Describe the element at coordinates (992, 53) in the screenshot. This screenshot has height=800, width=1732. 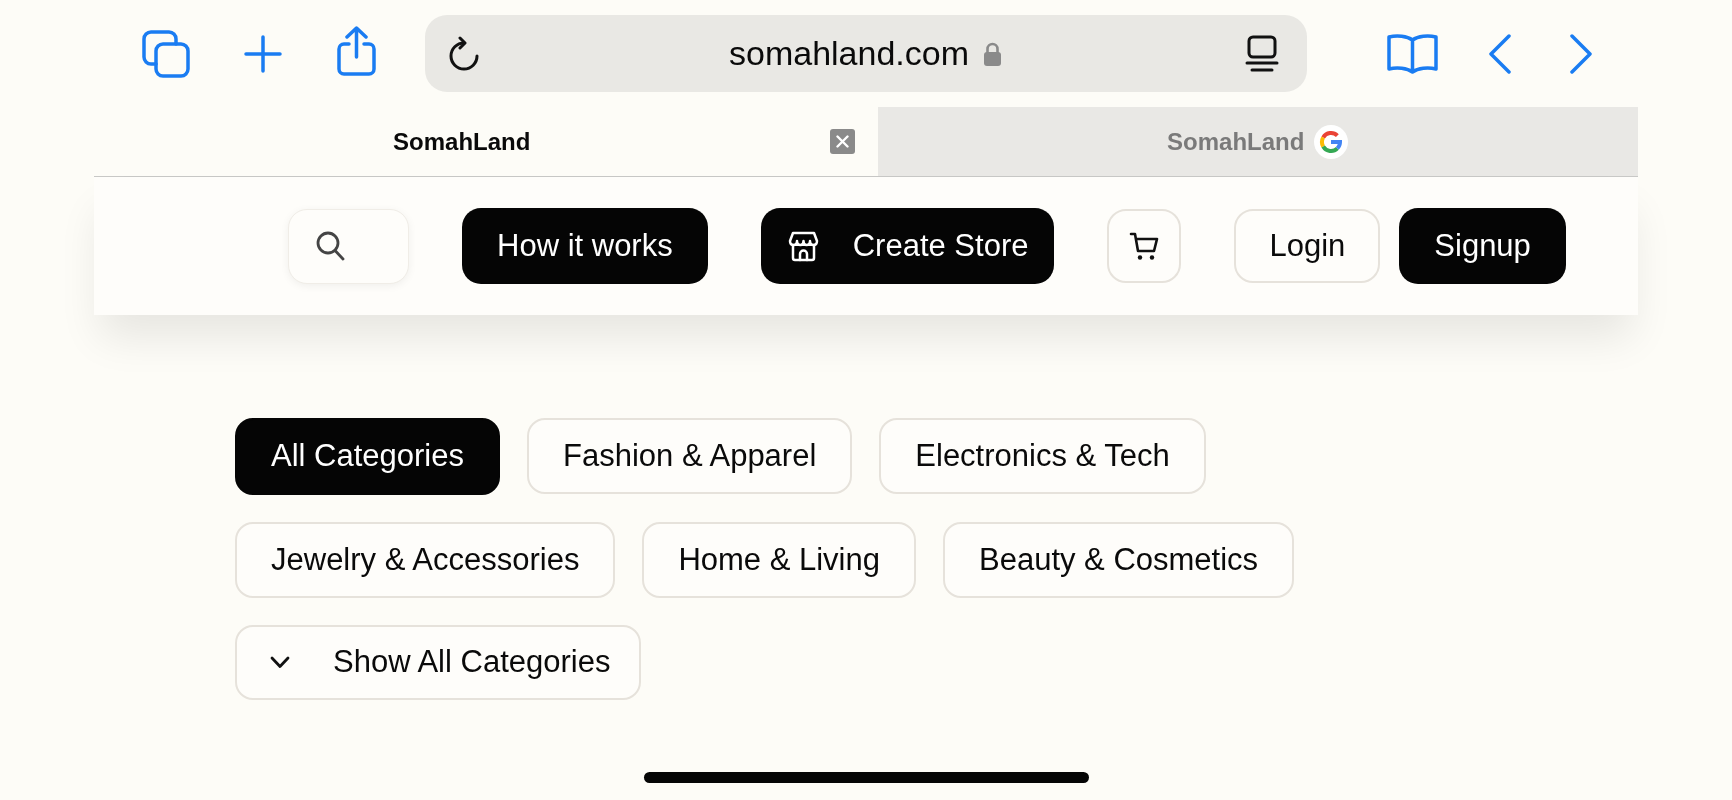
I see `lock-icon` at that location.